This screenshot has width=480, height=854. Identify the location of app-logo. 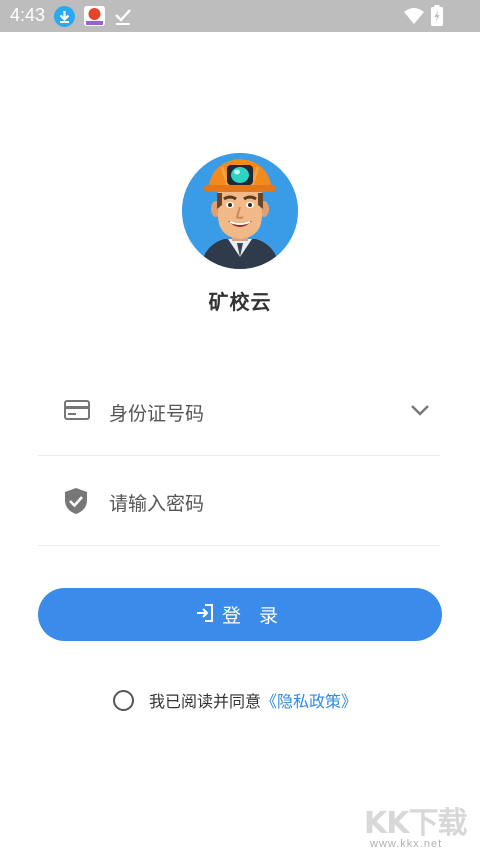
(240, 211).